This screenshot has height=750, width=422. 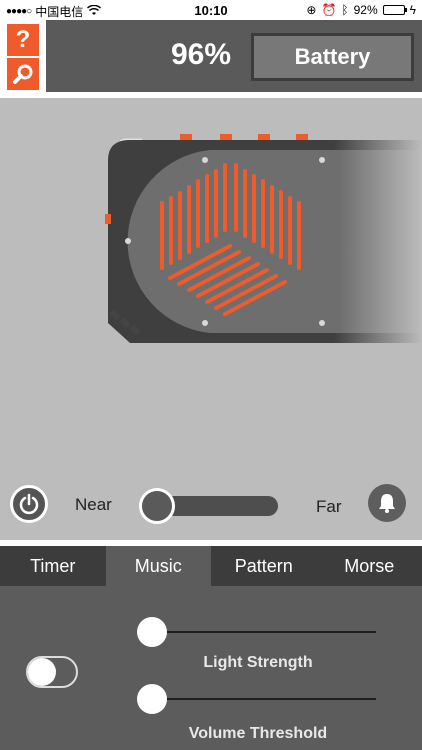 What do you see at coordinates (329, 506) in the screenshot?
I see `far-label: Far` at bounding box center [329, 506].